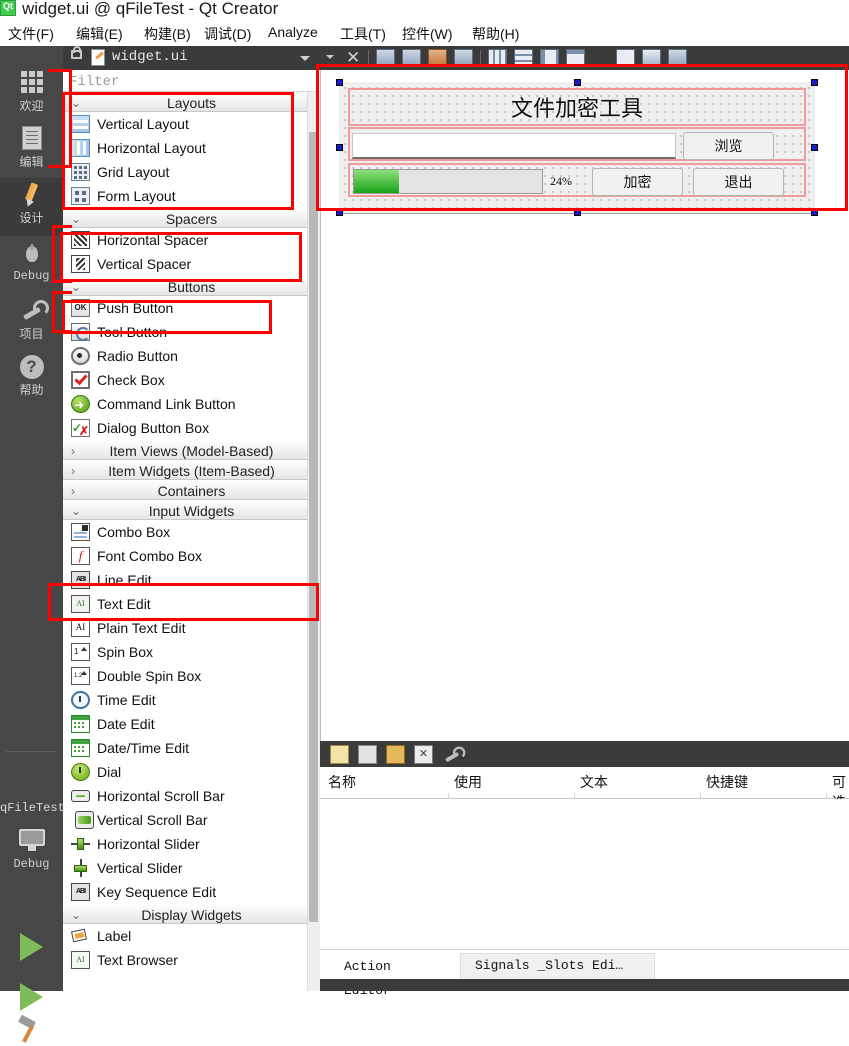  What do you see at coordinates (191, 102) in the screenshot?
I see `group-layouts: ⌄ Layouts` at bounding box center [191, 102].